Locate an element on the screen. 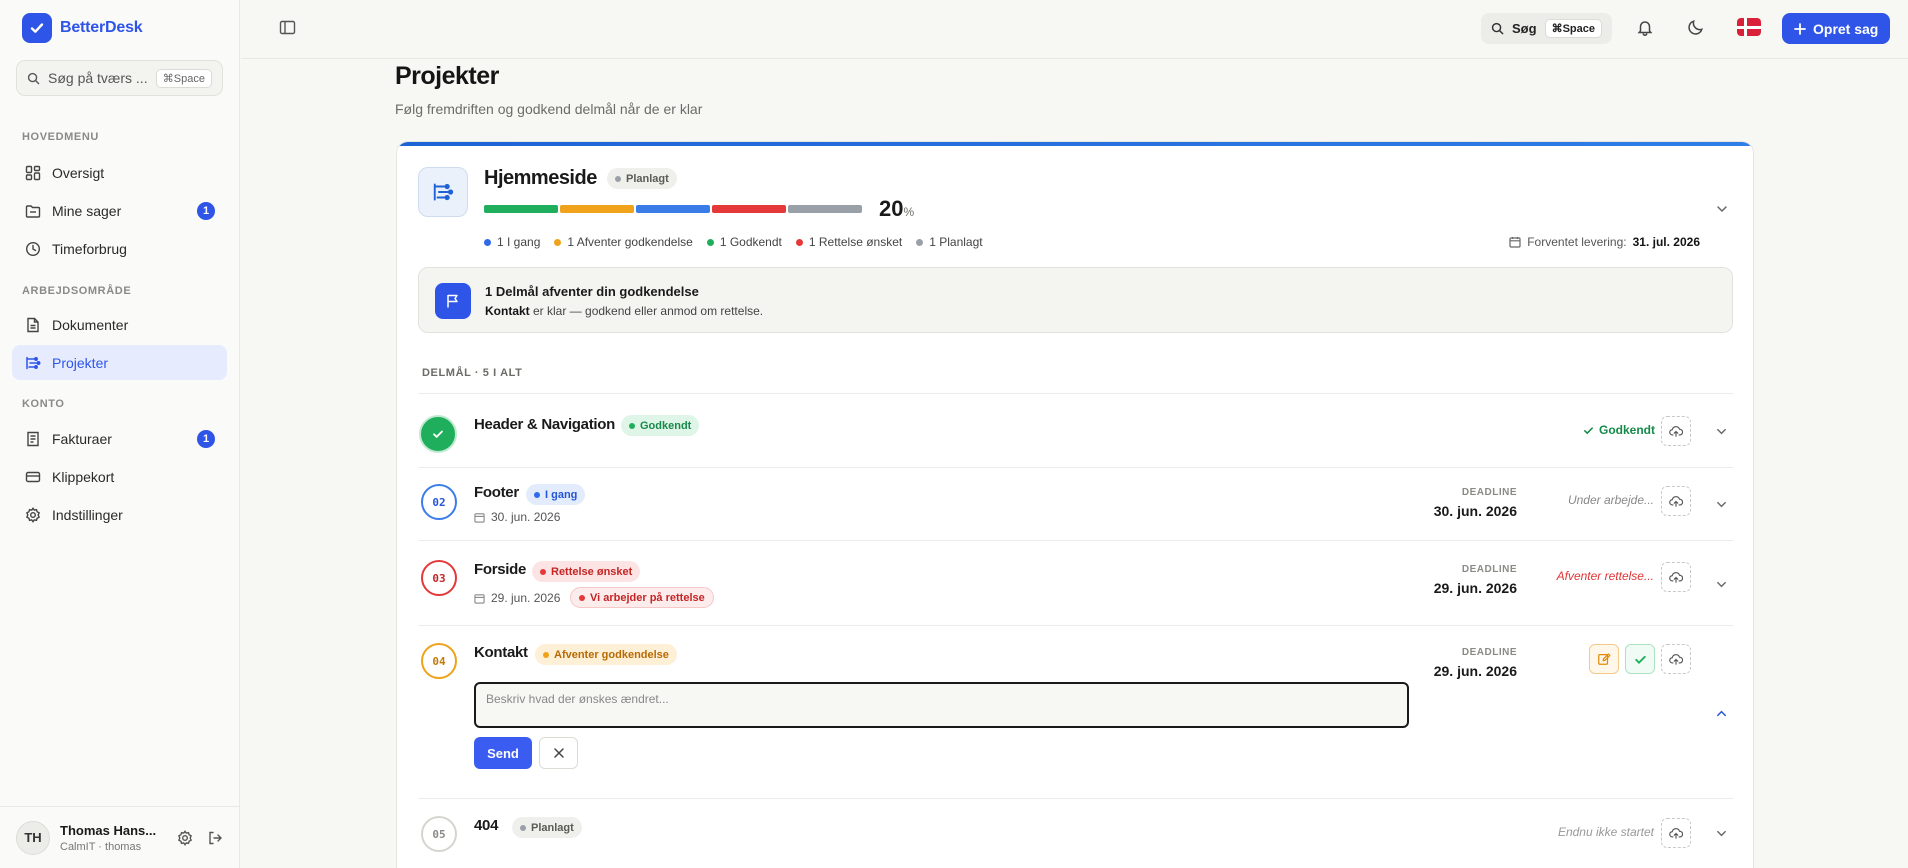 This screenshot has height=868, width=1908. create-case-button: Opret sag is located at coordinates (1836, 28).